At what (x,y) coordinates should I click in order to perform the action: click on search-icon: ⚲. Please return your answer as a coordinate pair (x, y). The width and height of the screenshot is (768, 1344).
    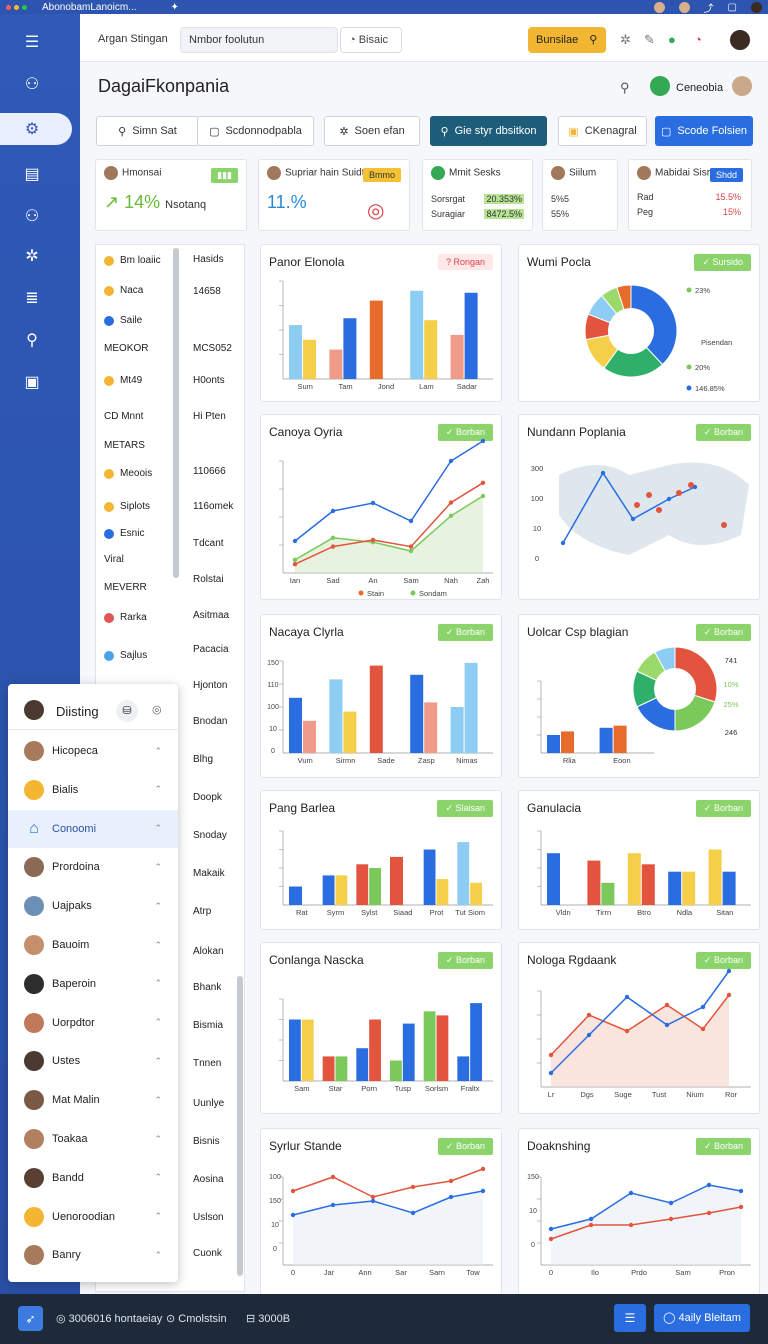
    Looking at the image, I should click on (625, 88).